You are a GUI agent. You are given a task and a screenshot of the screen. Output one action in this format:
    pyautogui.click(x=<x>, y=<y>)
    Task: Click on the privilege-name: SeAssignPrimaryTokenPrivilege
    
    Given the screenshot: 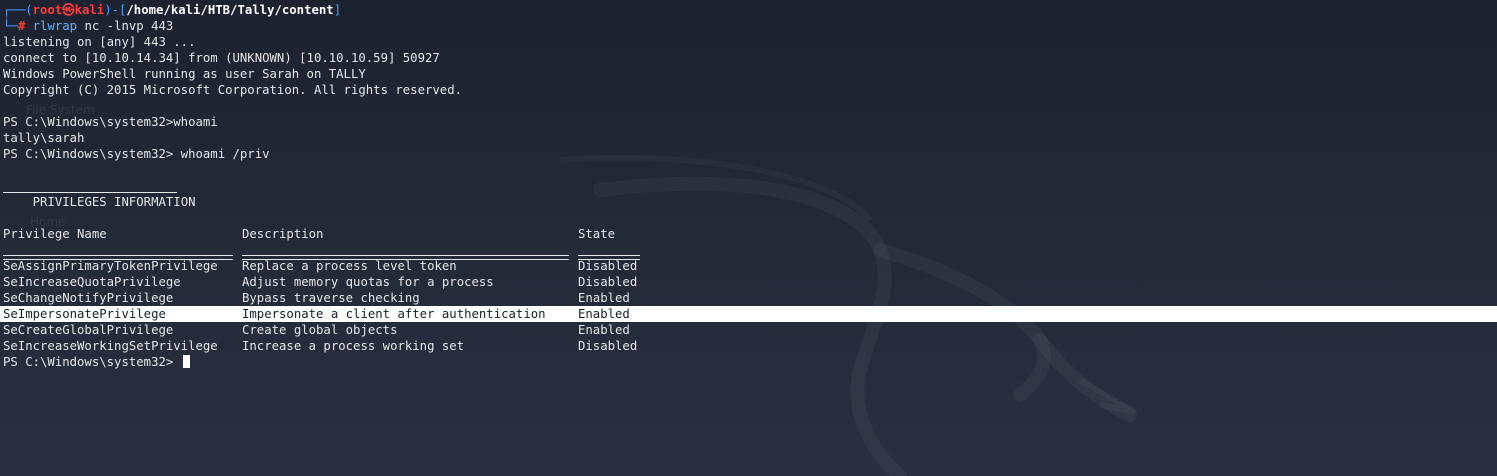 What is the action you would take?
    pyautogui.click(x=110, y=266)
    